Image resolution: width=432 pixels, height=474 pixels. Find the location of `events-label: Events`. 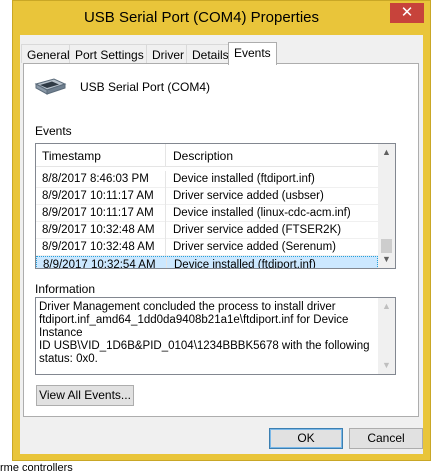

events-label: Events is located at coordinates (53, 131).